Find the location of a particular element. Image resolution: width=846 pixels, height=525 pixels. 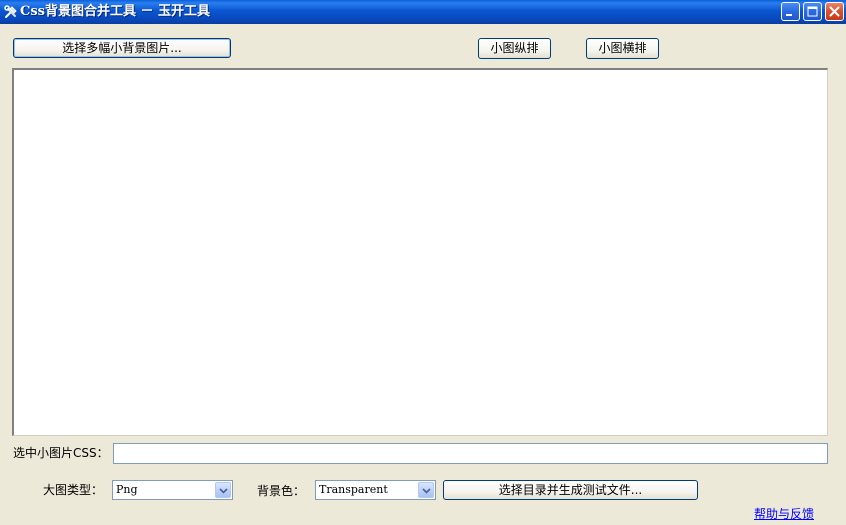

close-button is located at coordinates (834, 11).